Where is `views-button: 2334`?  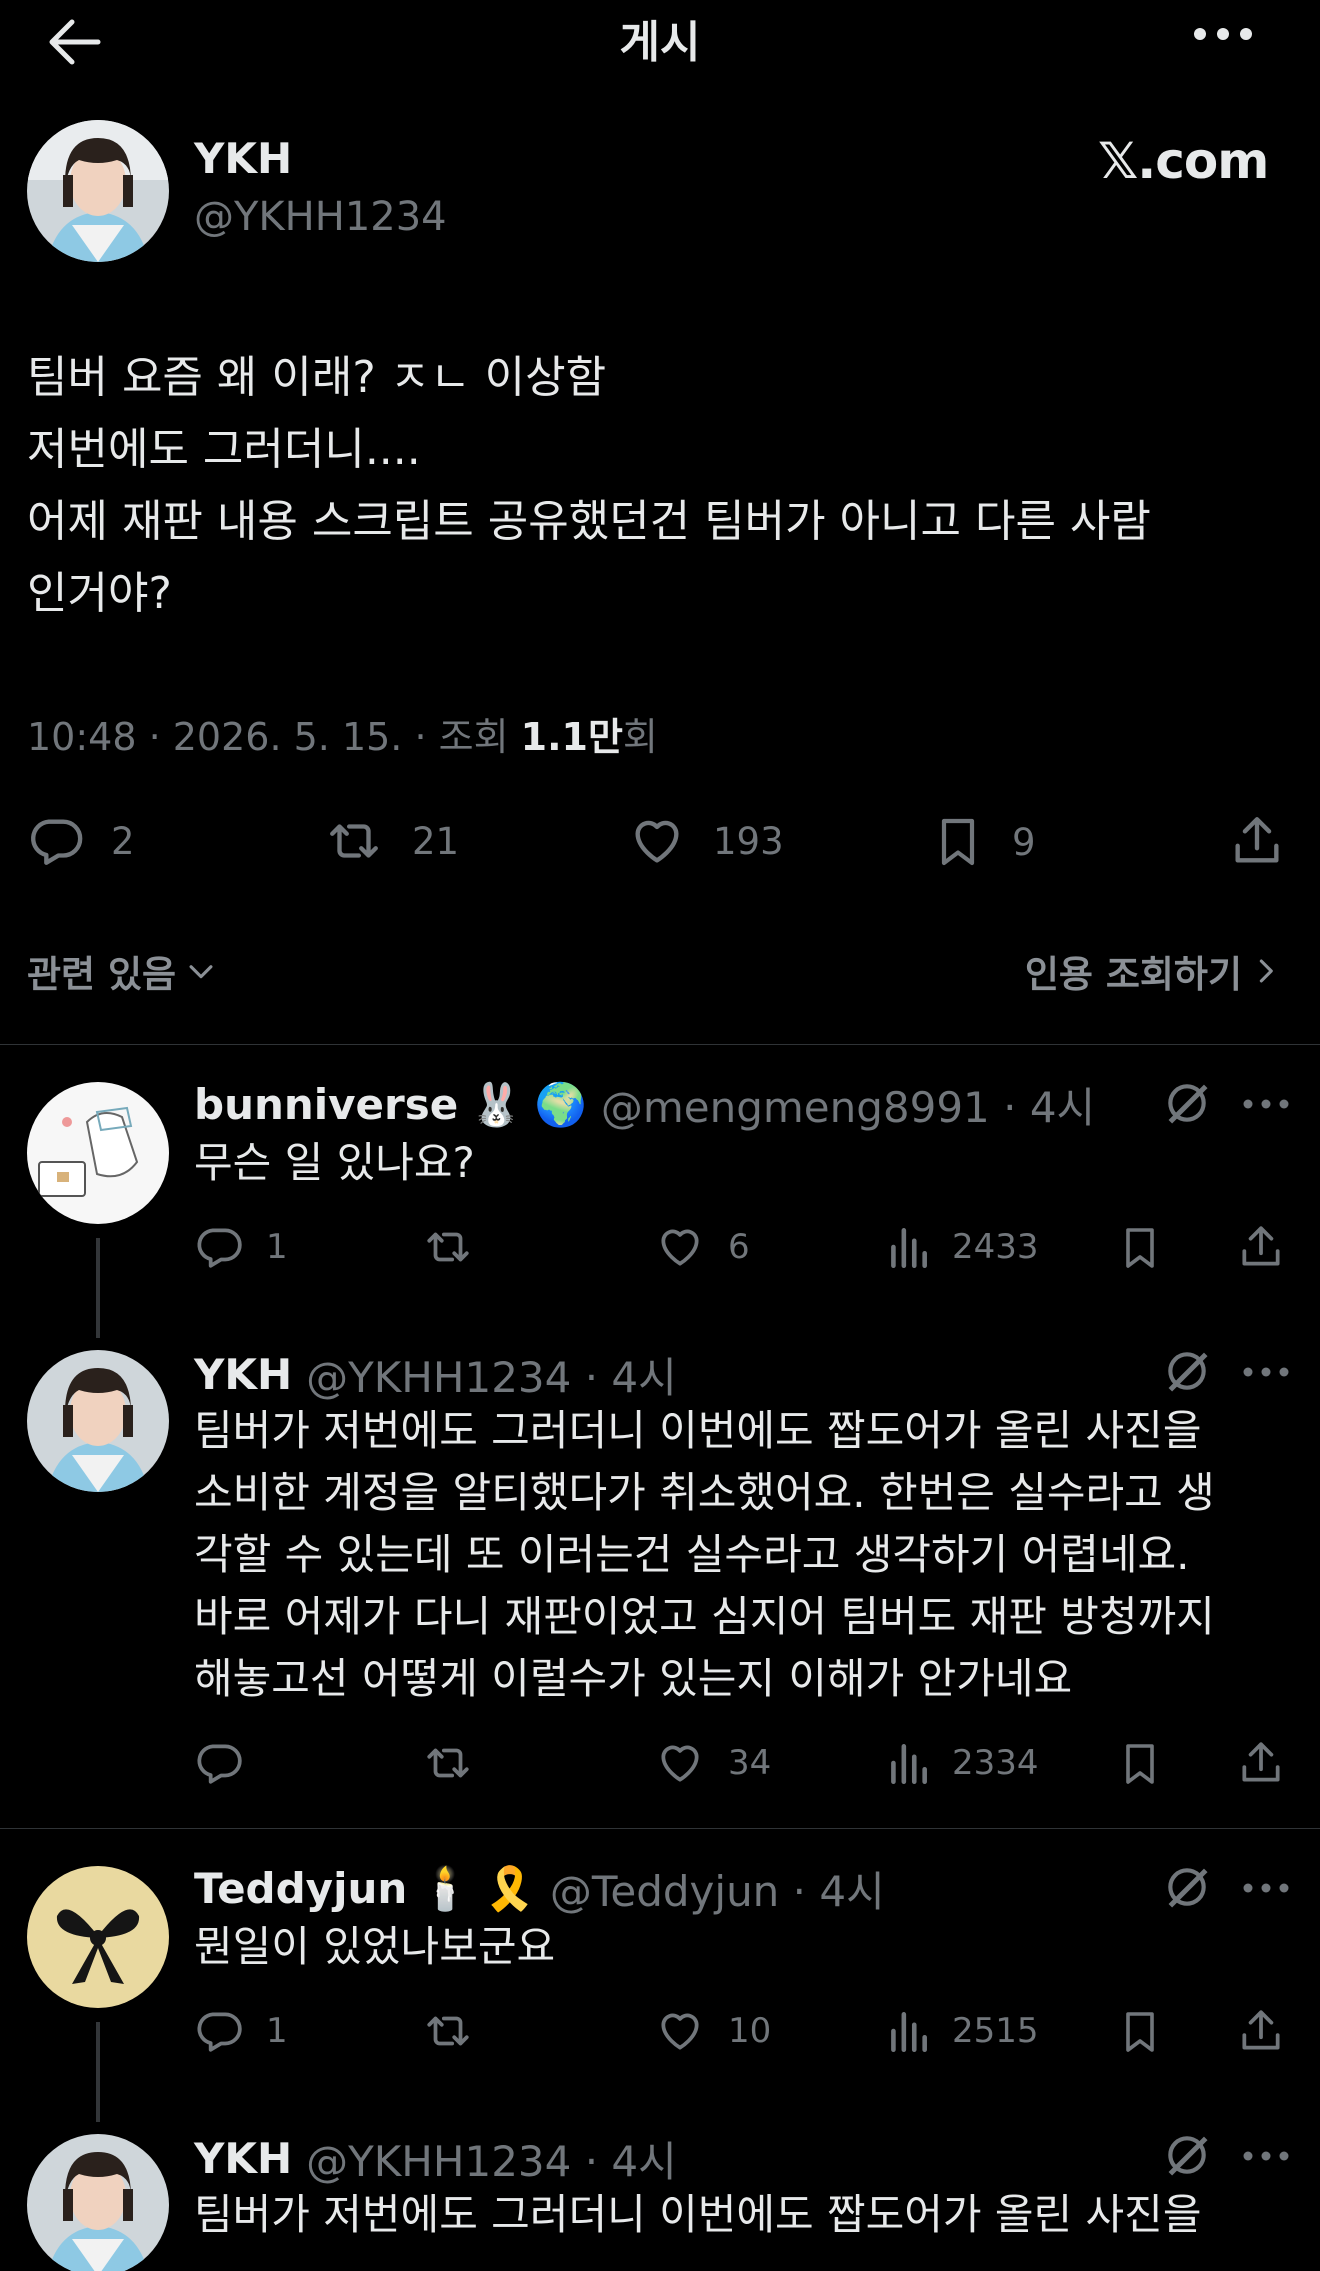 views-button: 2334 is located at coordinates (962, 1763).